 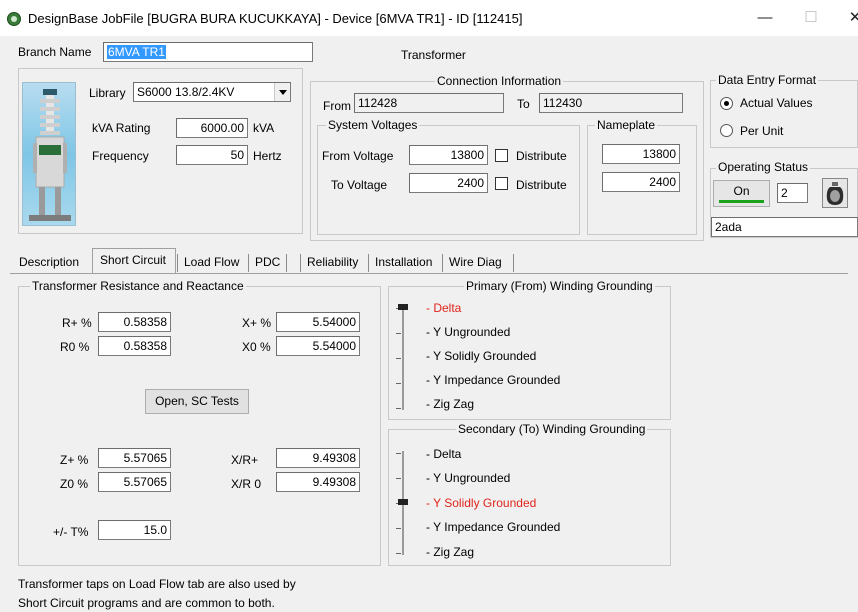 What do you see at coordinates (433, 55) in the screenshot?
I see `device-type-label: Transformer` at bounding box center [433, 55].